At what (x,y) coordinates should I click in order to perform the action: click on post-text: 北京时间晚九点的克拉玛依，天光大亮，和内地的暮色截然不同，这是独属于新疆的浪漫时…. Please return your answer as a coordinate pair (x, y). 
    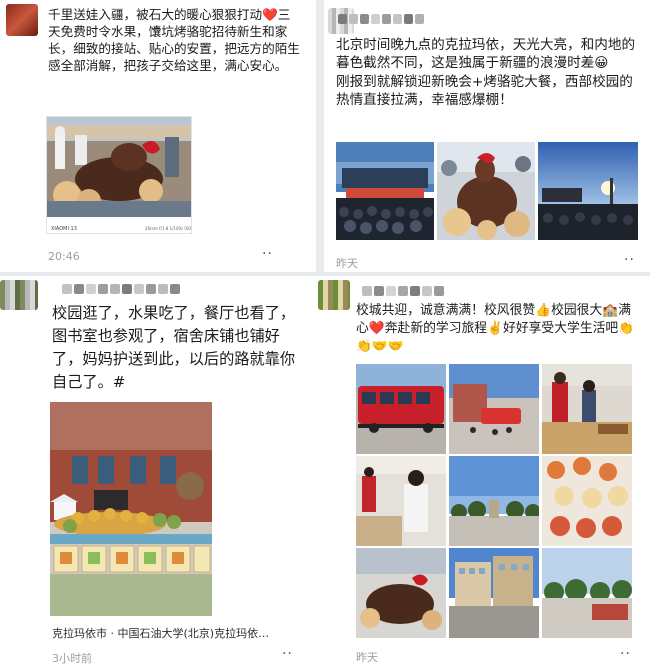
    Looking at the image, I should click on (486, 73).